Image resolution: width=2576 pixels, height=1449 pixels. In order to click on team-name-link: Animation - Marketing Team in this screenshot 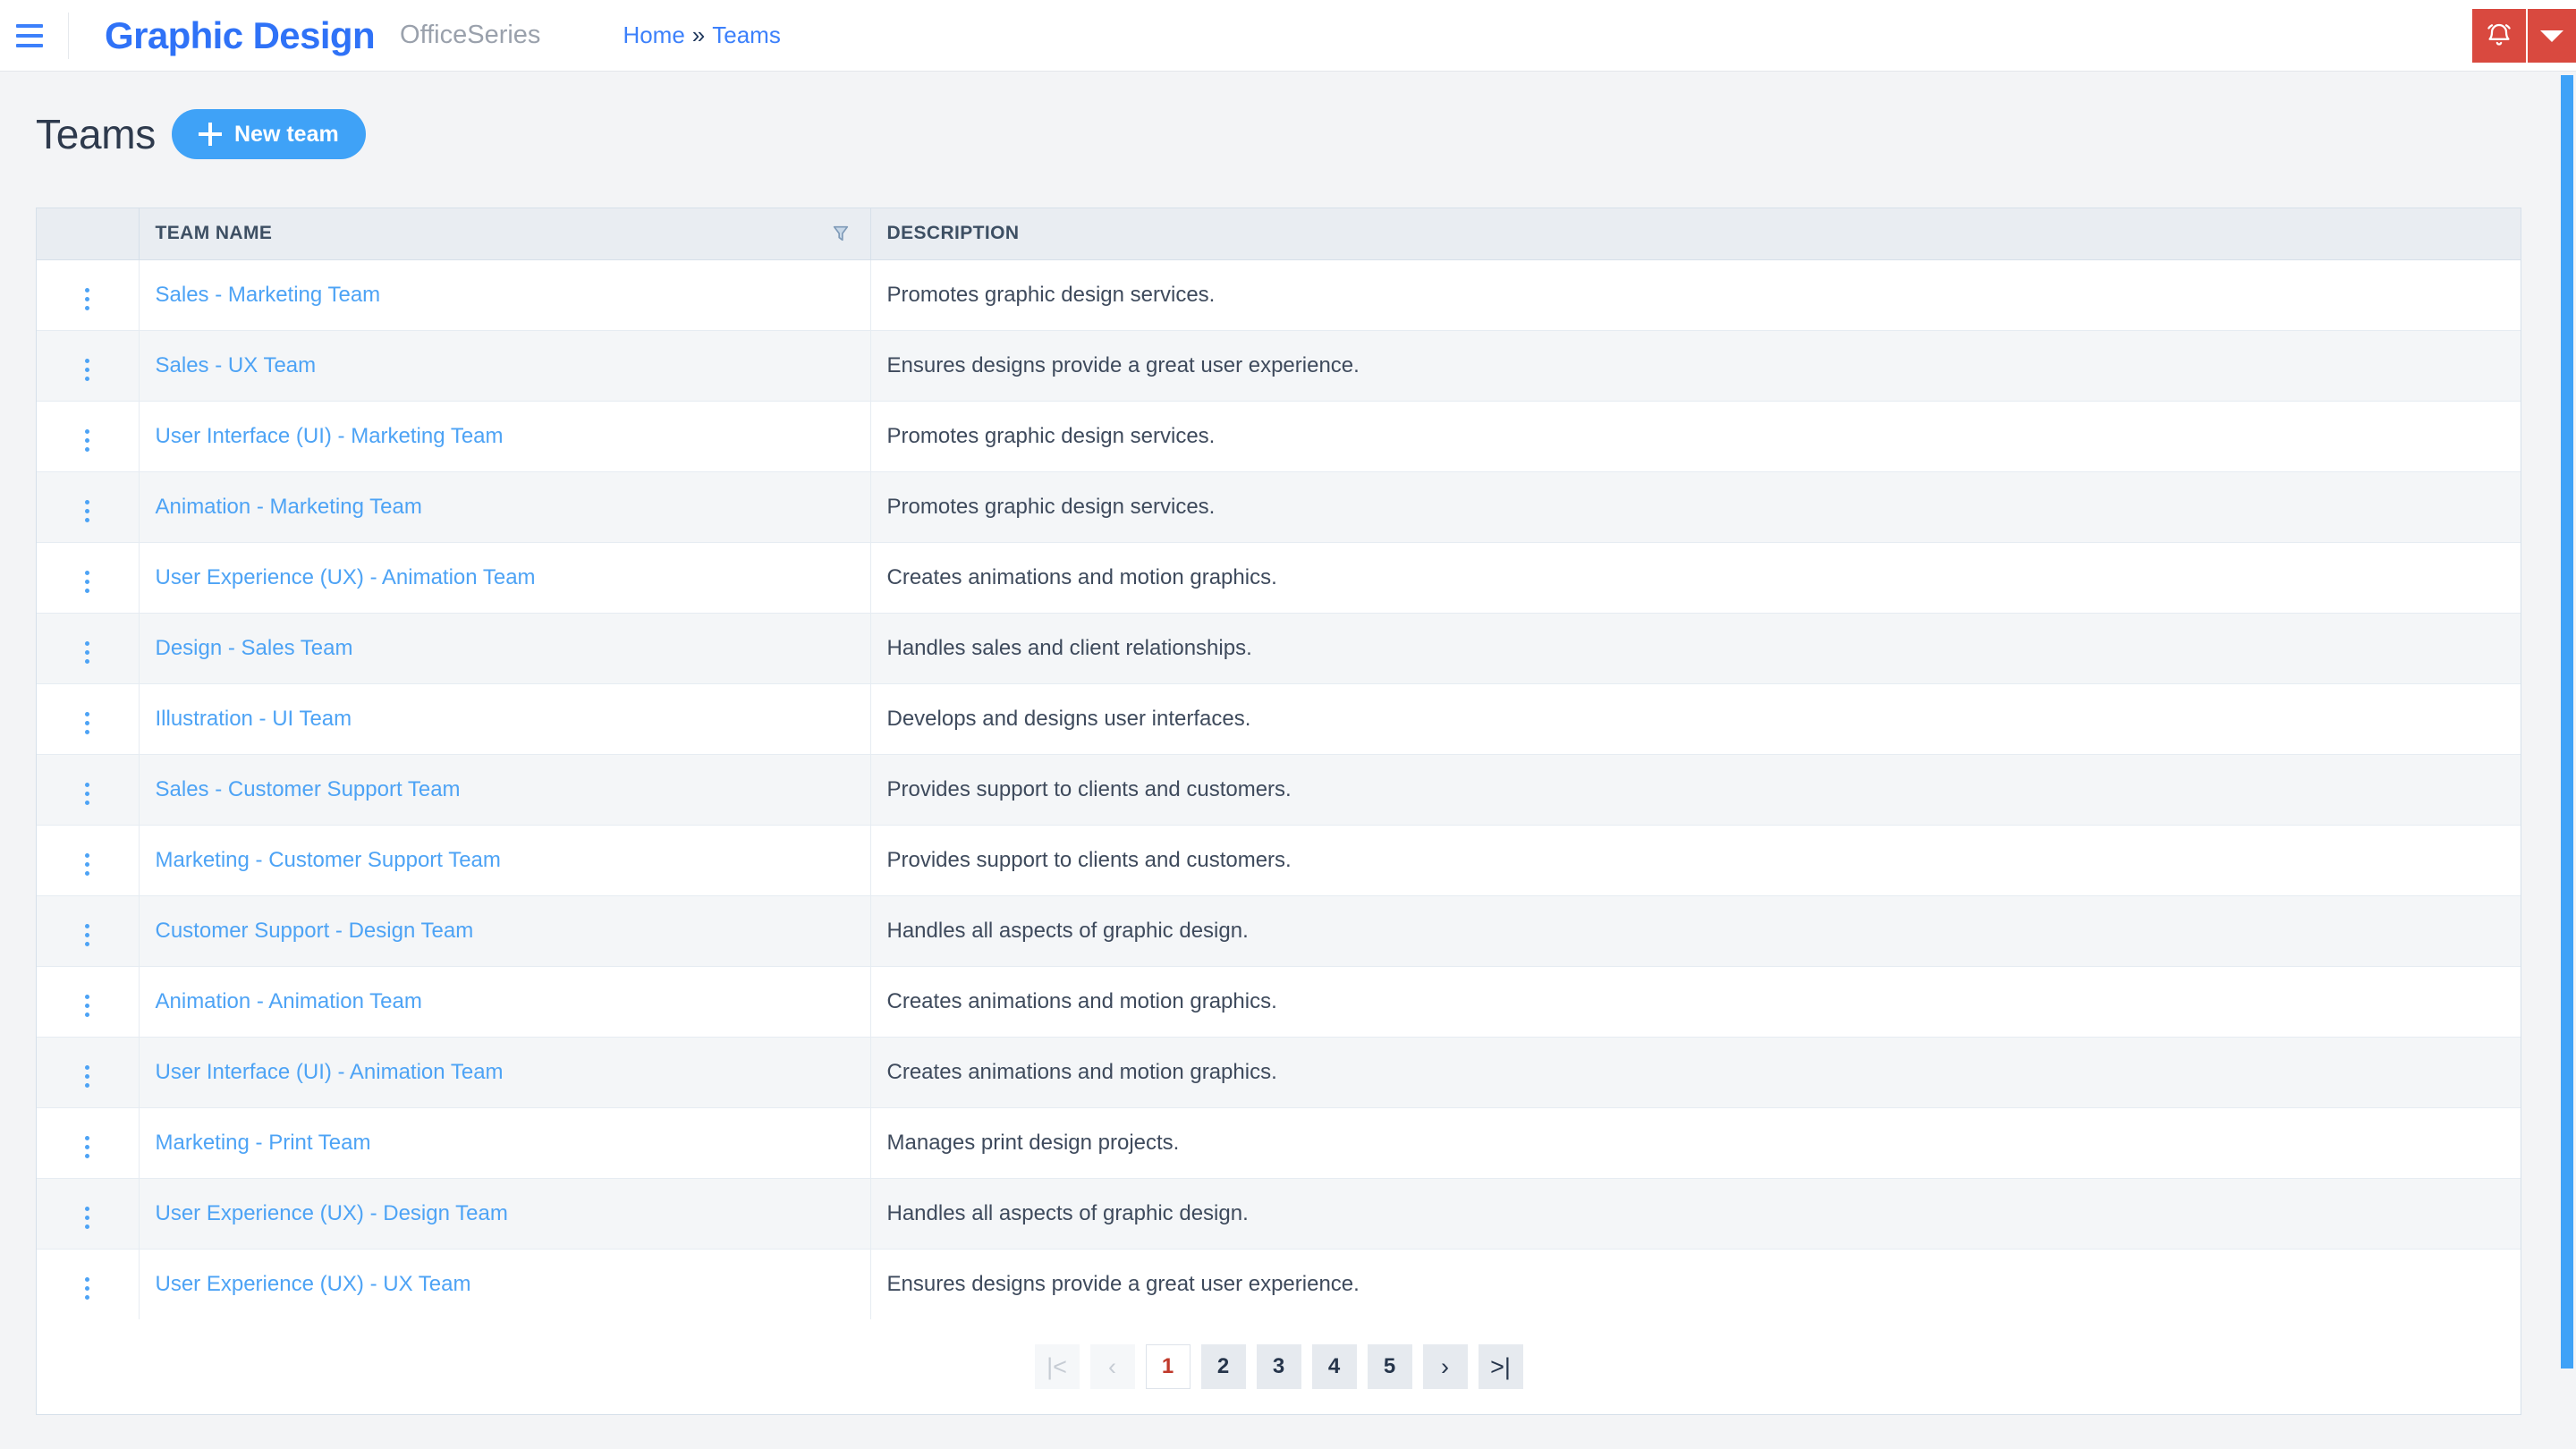, I will do `click(289, 507)`.